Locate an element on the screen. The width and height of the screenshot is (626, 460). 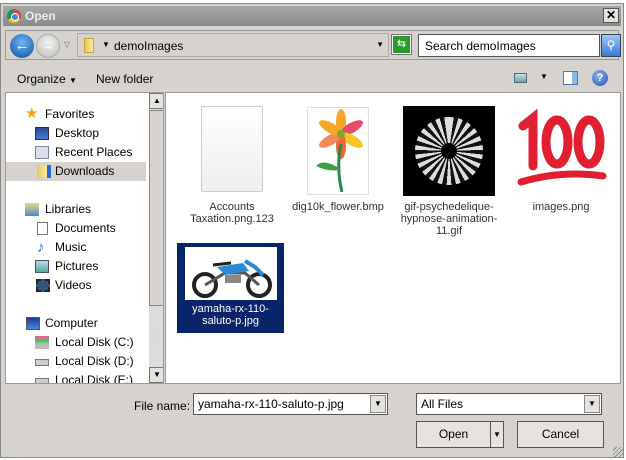
file-type-dropdown-button: ▼ is located at coordinates (592, 404).